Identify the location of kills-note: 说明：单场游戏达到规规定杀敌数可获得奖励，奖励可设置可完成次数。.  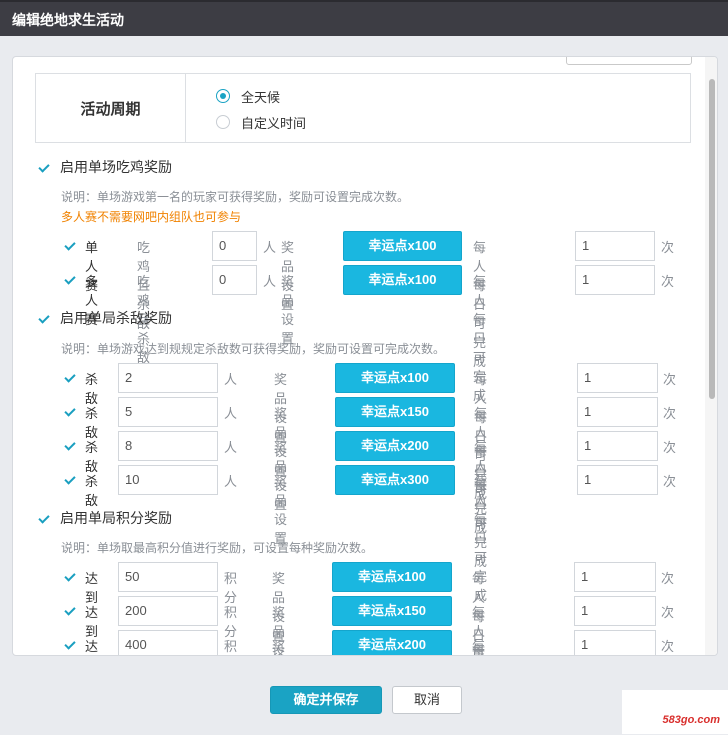
(253, 349).